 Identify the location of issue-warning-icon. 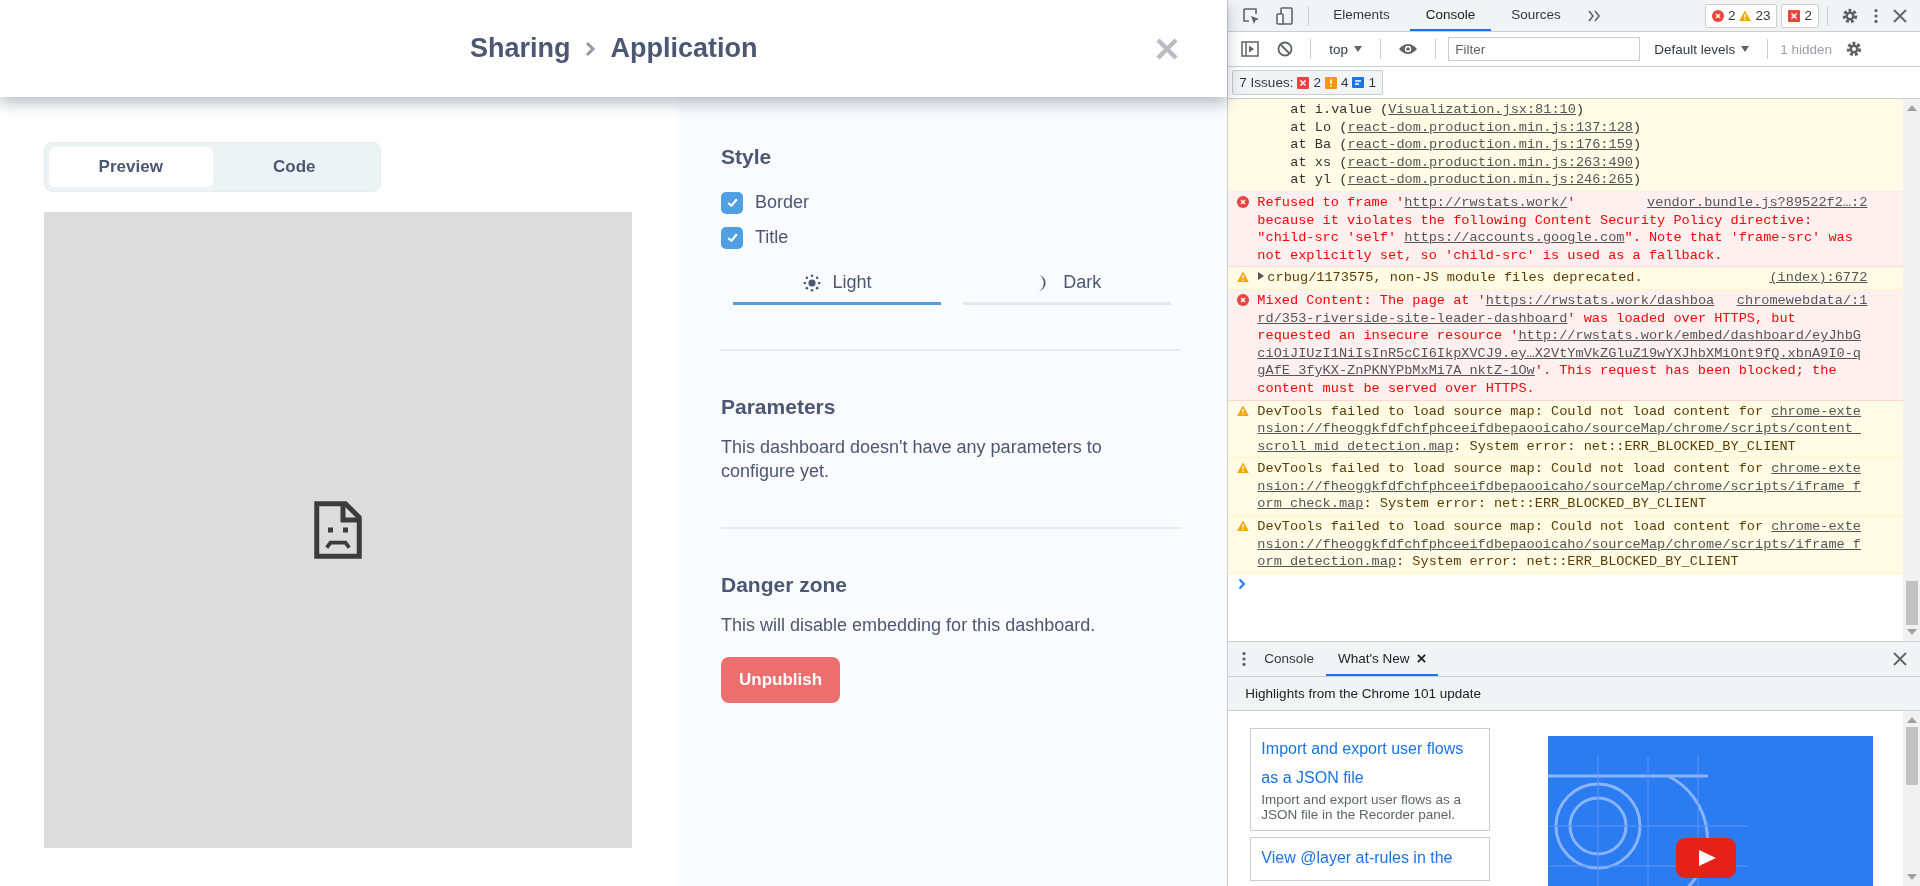
(1330, 82).